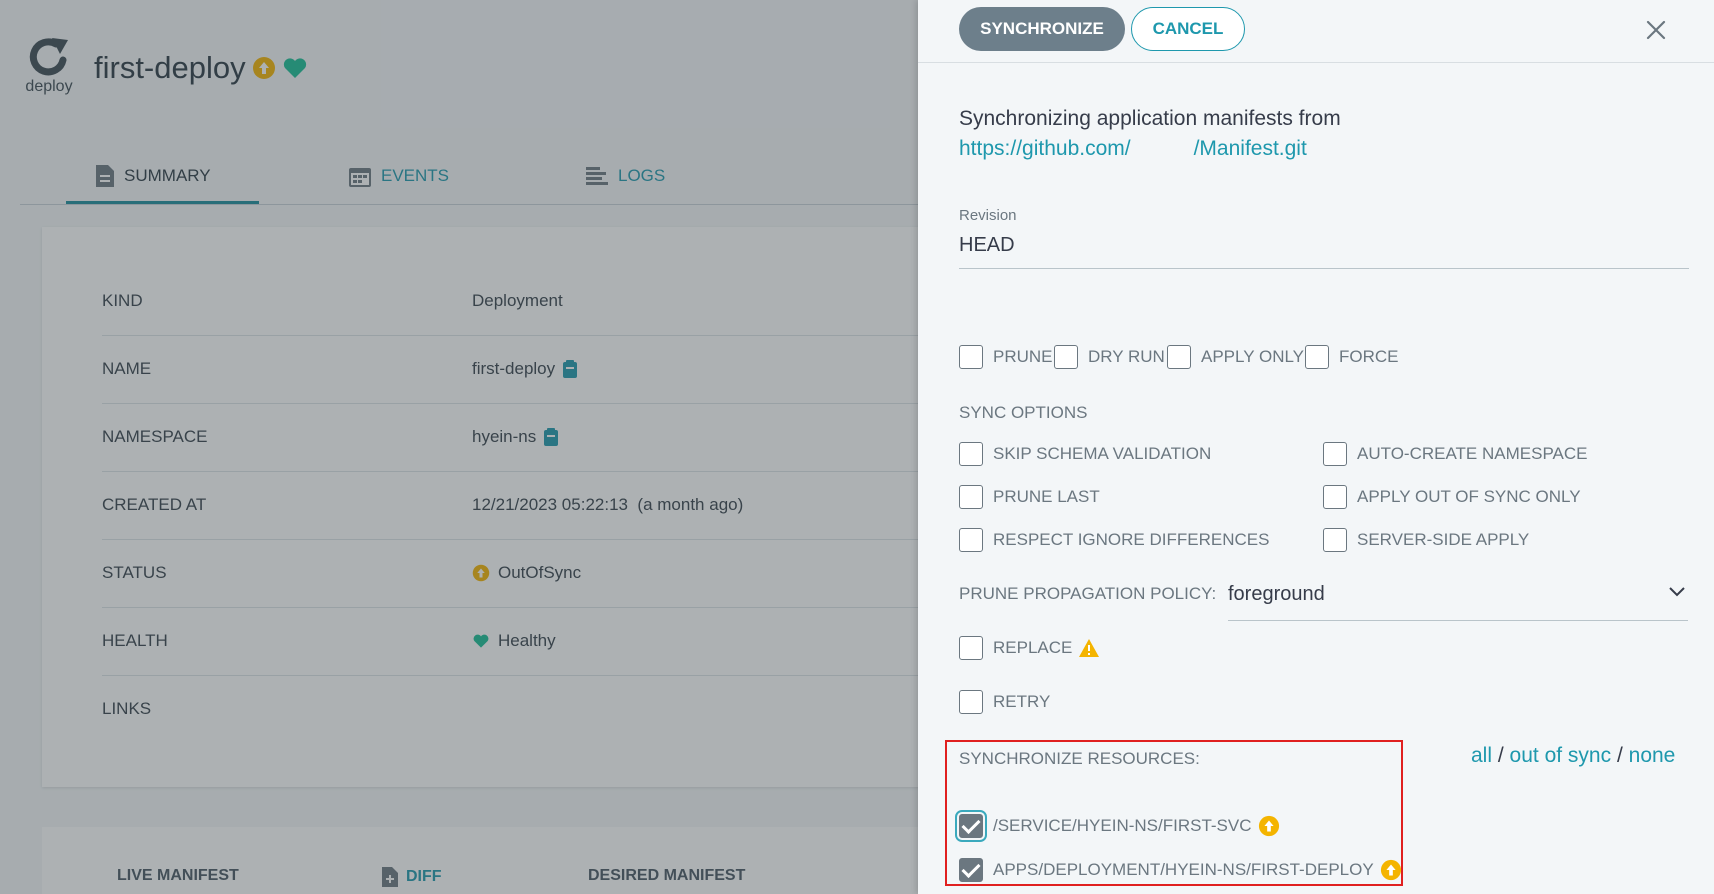  I want to click on tab-label: DESIRED MANIFEST, so click(667, 875).